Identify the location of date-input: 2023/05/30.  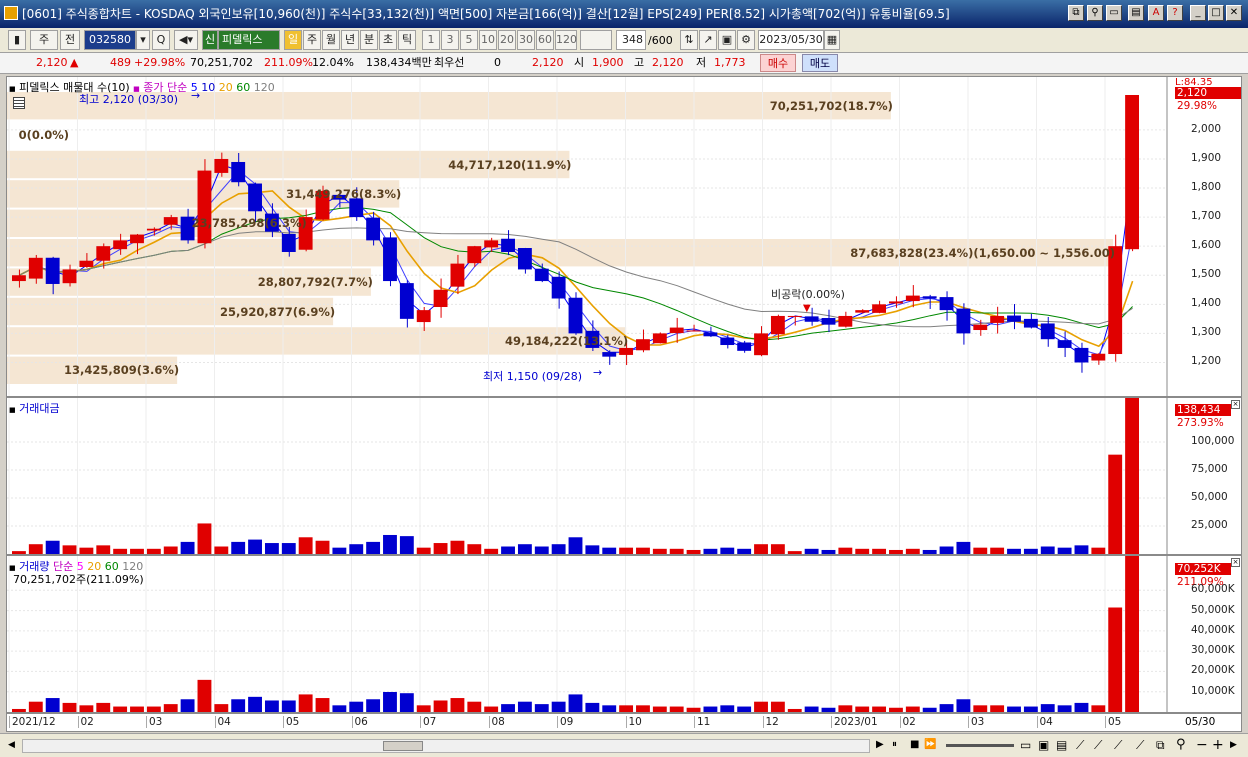
(791, 40).